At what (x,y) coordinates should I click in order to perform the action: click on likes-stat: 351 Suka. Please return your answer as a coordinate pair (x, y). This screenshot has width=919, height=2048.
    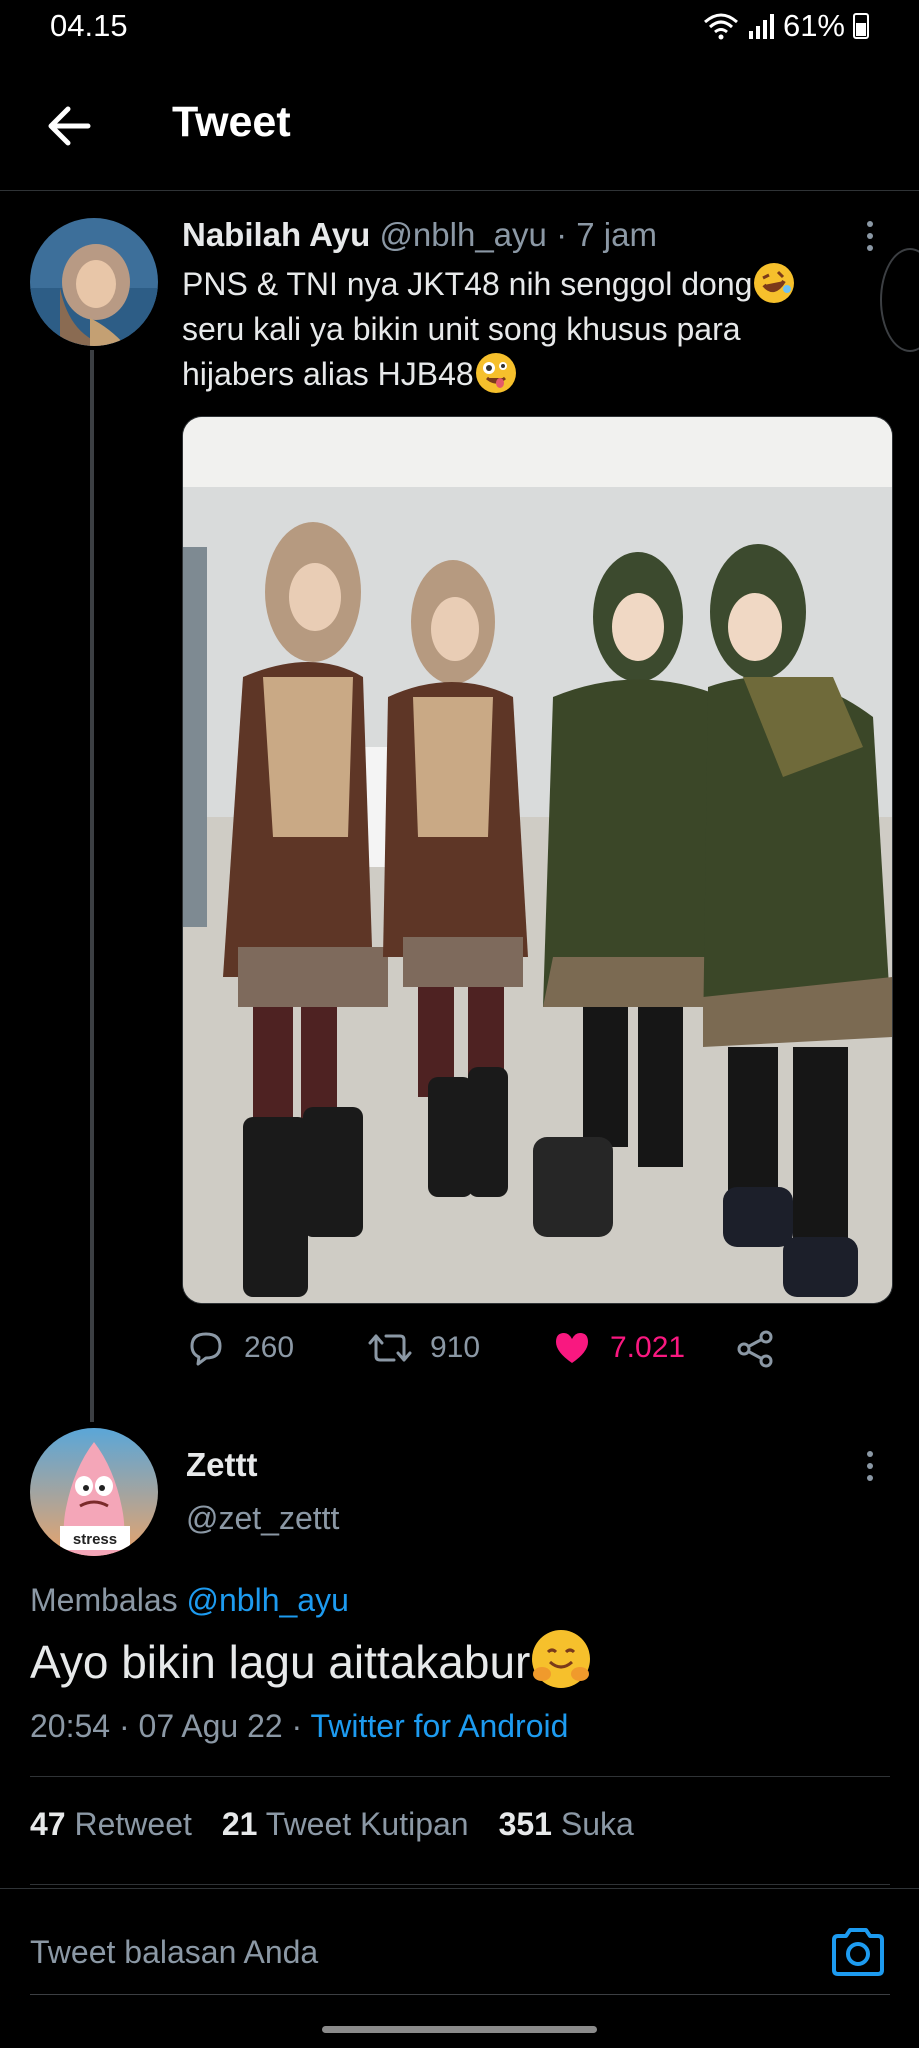
    Looking at the image, I should click on (566, 1824).